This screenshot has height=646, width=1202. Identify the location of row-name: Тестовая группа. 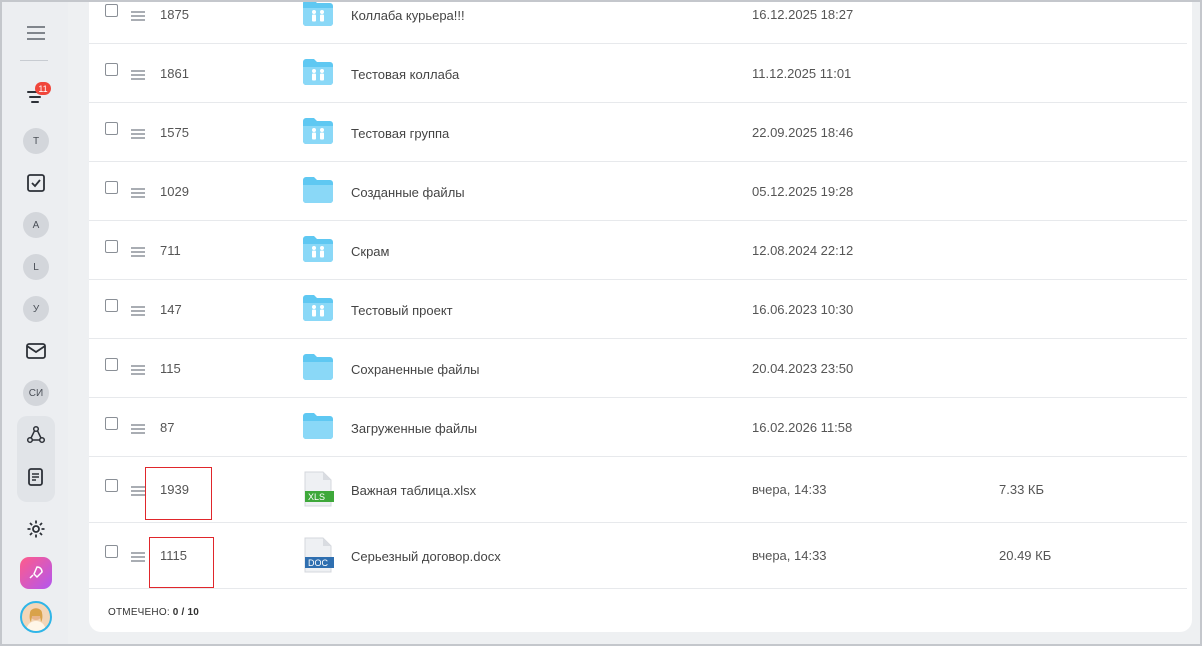
(400, 133).